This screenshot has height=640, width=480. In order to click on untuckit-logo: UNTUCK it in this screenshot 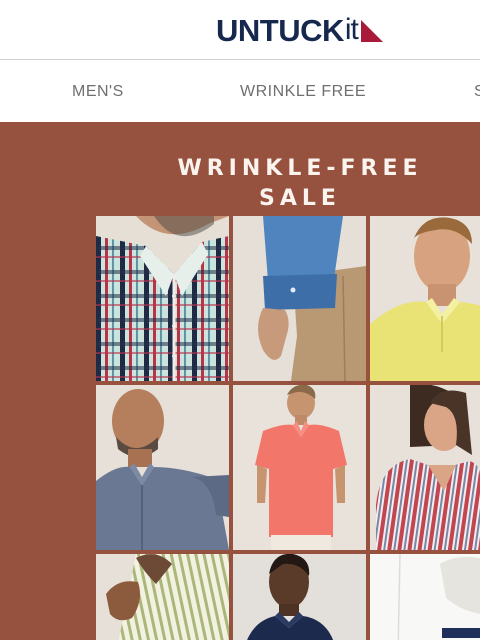, I will do `click(300, 30)`.